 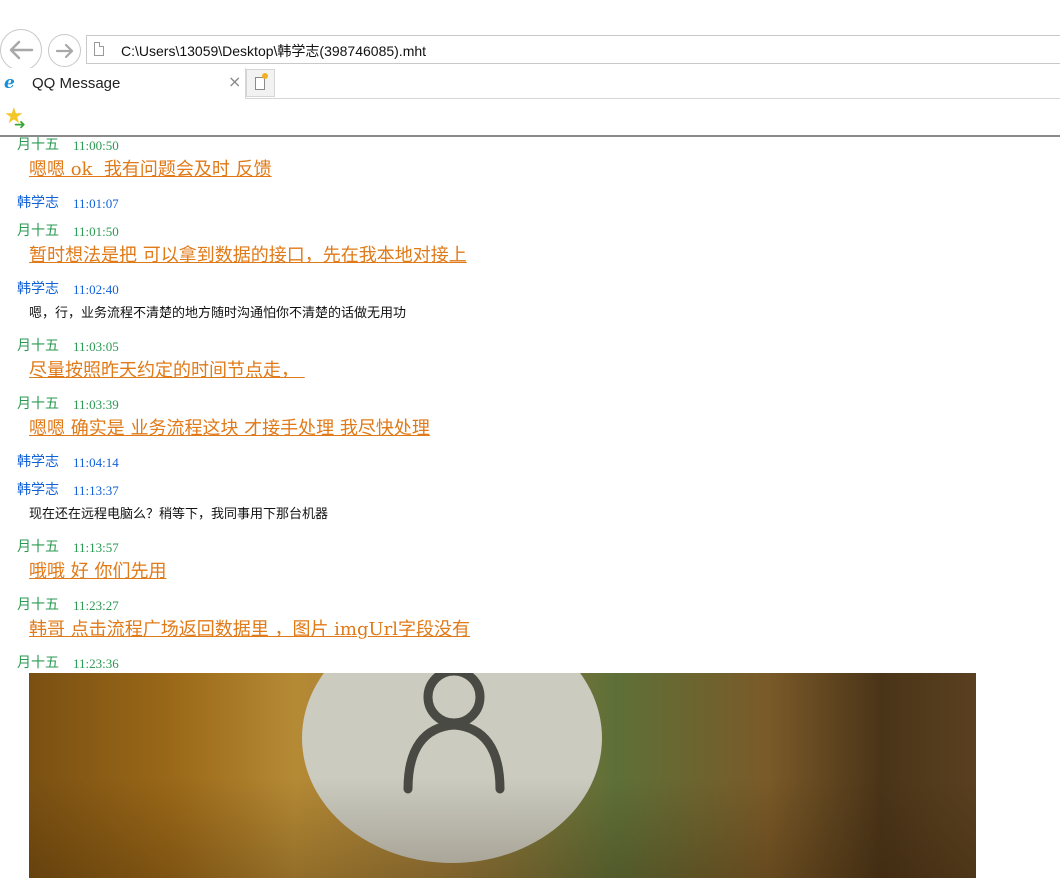 I want to click on message-time: 11:03:39, so click(x=96, y=404).